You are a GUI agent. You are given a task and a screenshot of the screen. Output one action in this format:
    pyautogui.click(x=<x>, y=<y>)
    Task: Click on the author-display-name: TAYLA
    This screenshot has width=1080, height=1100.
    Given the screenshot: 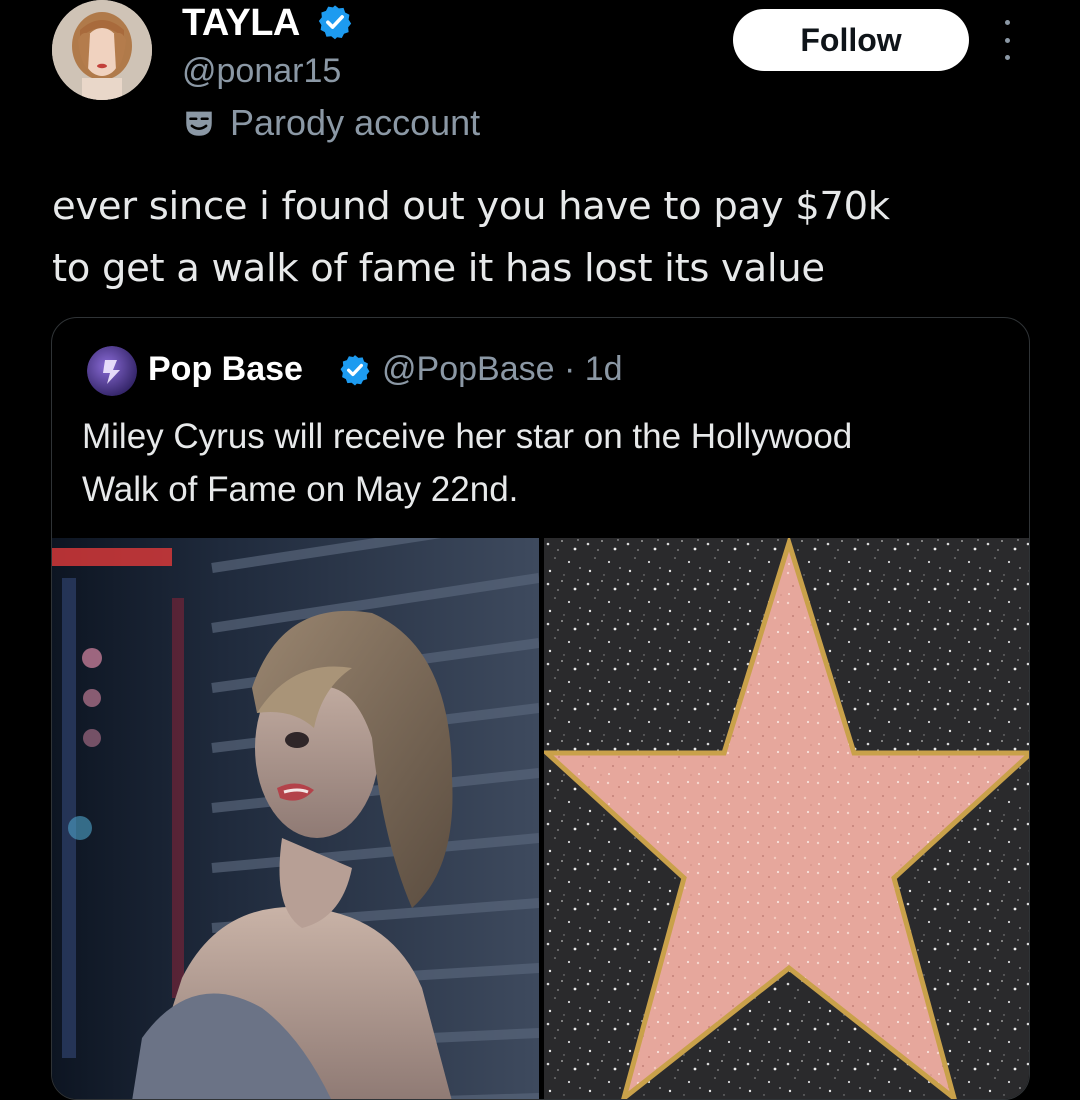 What is the action you would take?
    pyautogui.click(x=241, y=23)
    